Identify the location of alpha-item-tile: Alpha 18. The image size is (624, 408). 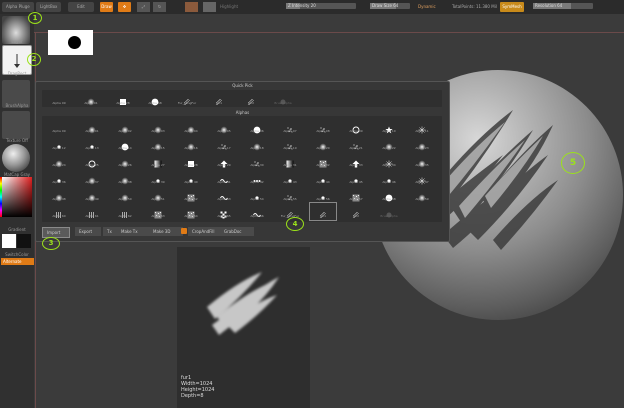
(257, 143).